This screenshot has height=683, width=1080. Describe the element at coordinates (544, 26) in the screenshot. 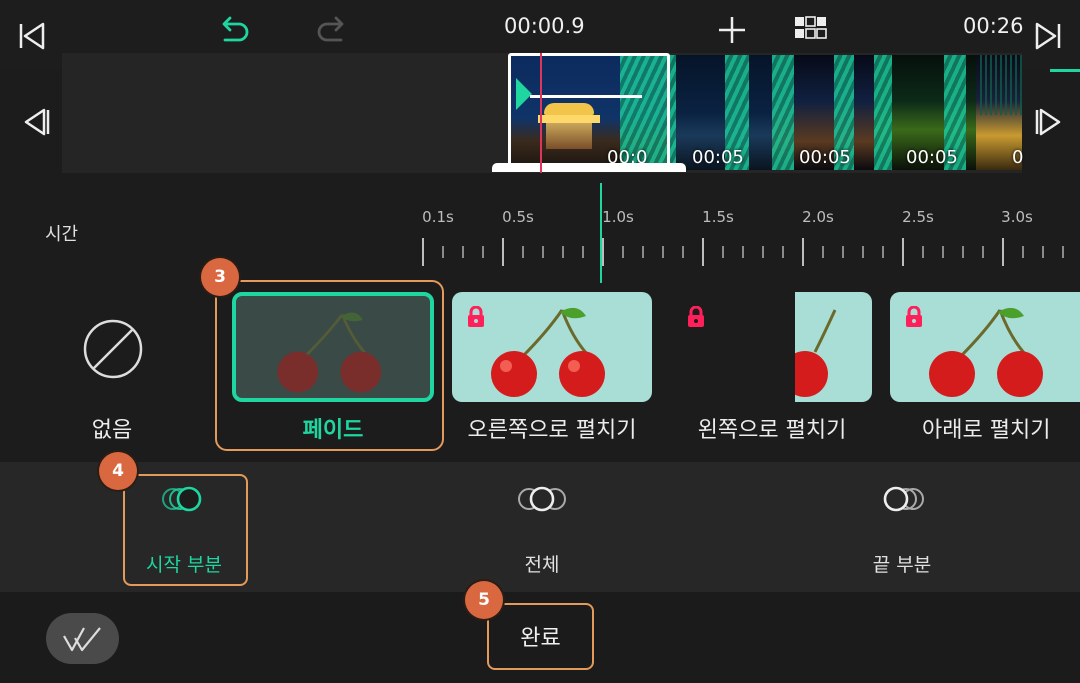

I see `current-time: 00:00.9` at that location.